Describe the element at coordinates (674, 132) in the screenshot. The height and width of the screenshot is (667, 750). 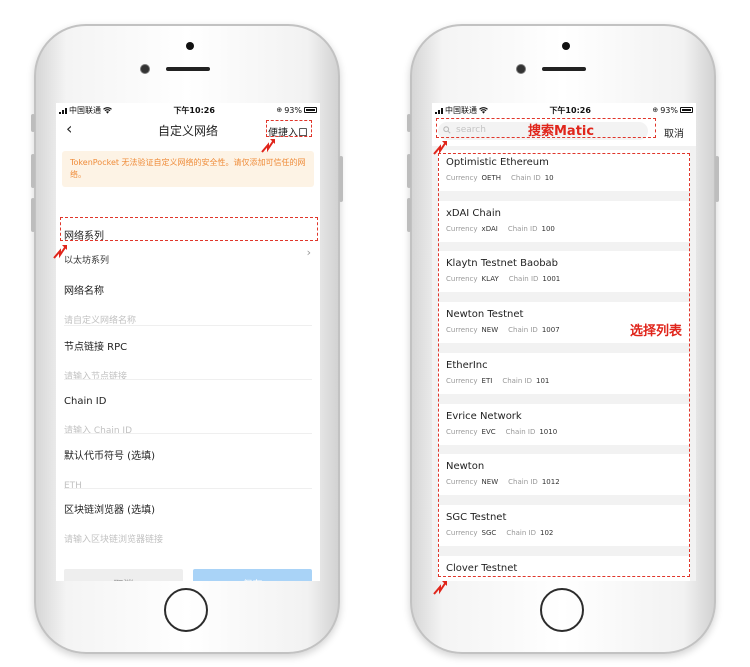
I see `search-cancel-button: 取消` at that location.